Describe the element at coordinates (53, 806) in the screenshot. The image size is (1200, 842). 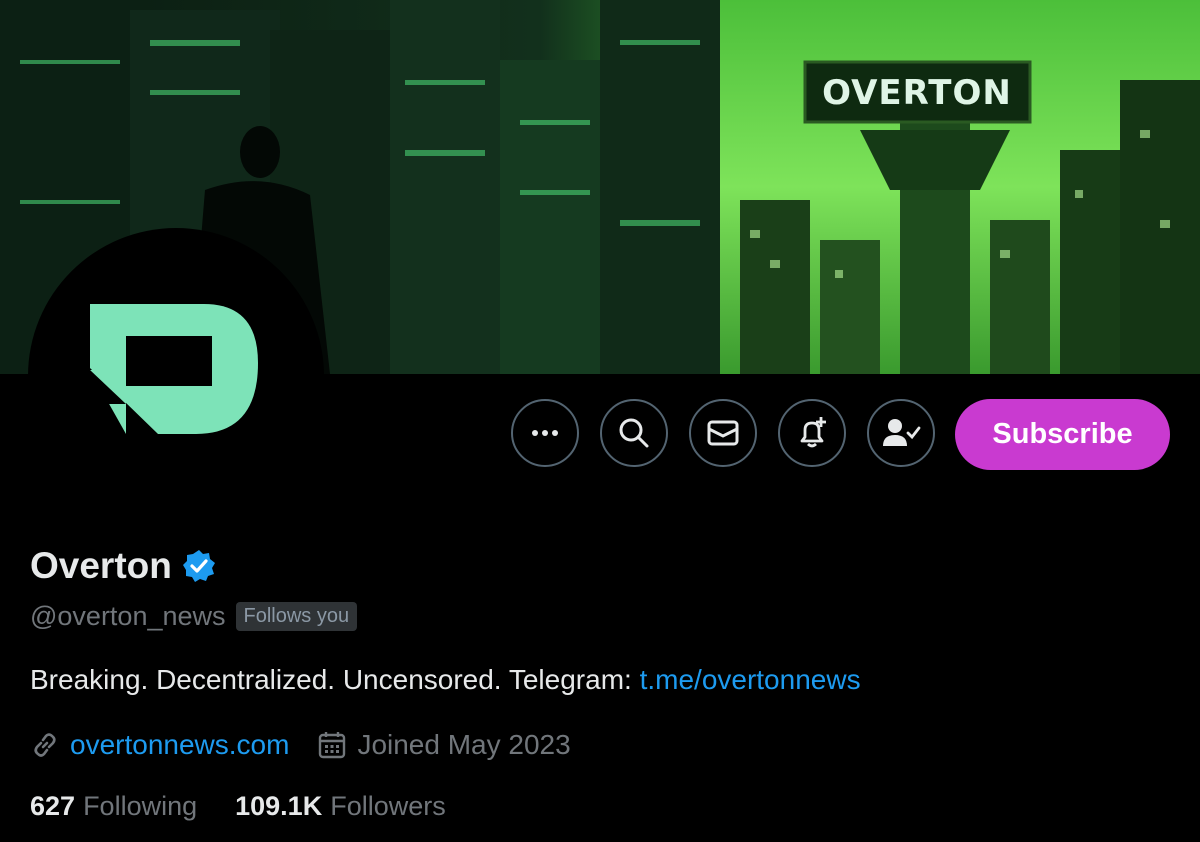
I see `following-count: 627` at that location.